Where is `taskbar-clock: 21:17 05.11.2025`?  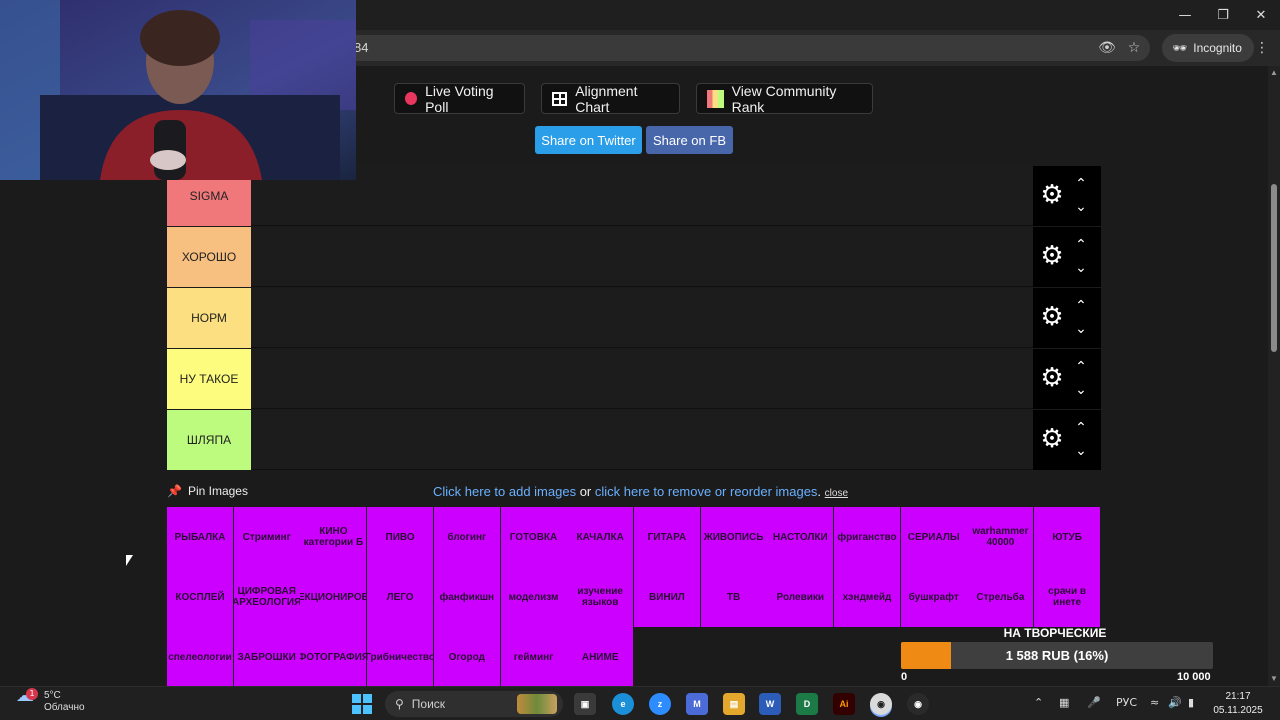 taskbar-clock: 21:17 05.11.2025 is located at coordinates (1238, 704).